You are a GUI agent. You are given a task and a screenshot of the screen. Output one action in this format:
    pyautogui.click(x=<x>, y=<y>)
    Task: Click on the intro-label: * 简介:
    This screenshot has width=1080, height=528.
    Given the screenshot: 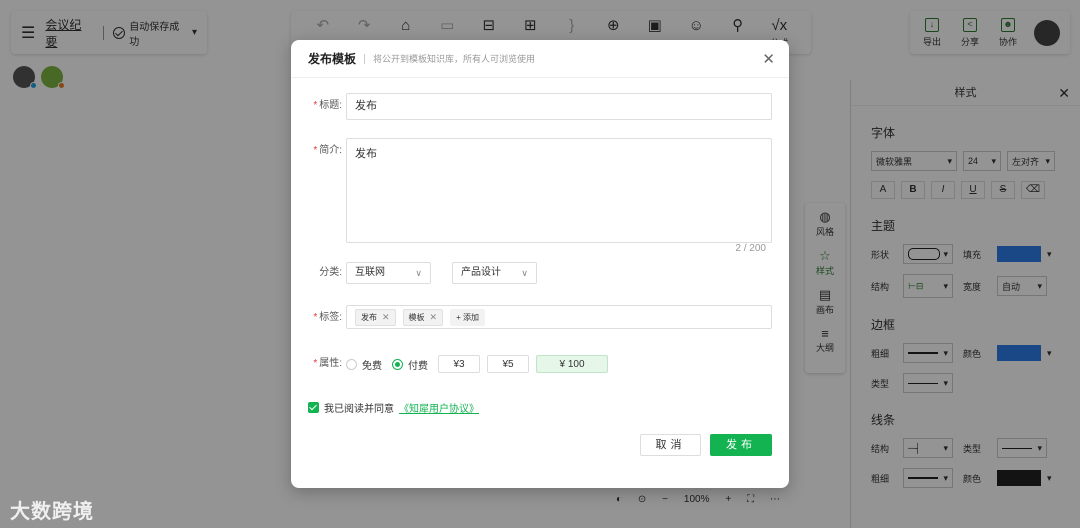 What is the action you would take?
    pyautogui.click(x=327, y=150)
    